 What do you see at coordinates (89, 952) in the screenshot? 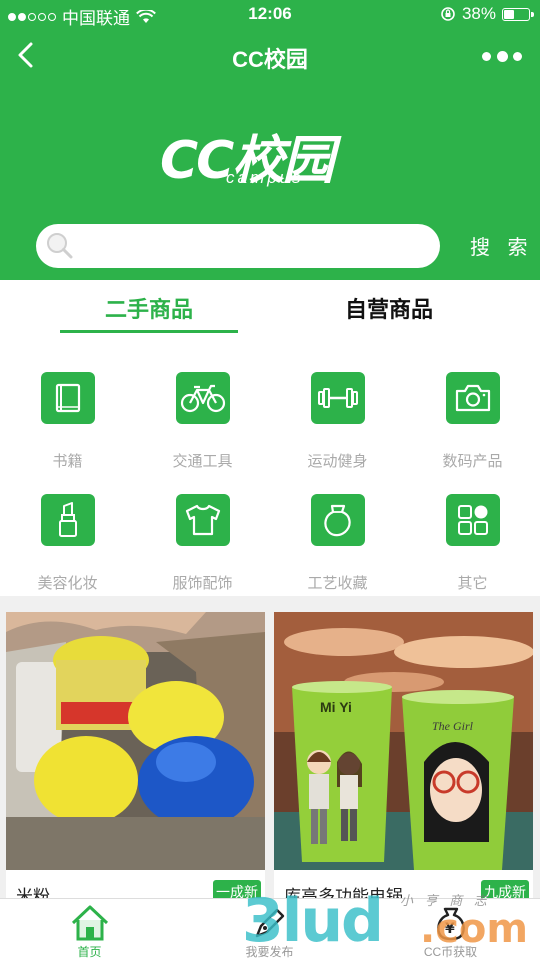
I see `tabbar-label: 首页` at bounding box center [89, 952].